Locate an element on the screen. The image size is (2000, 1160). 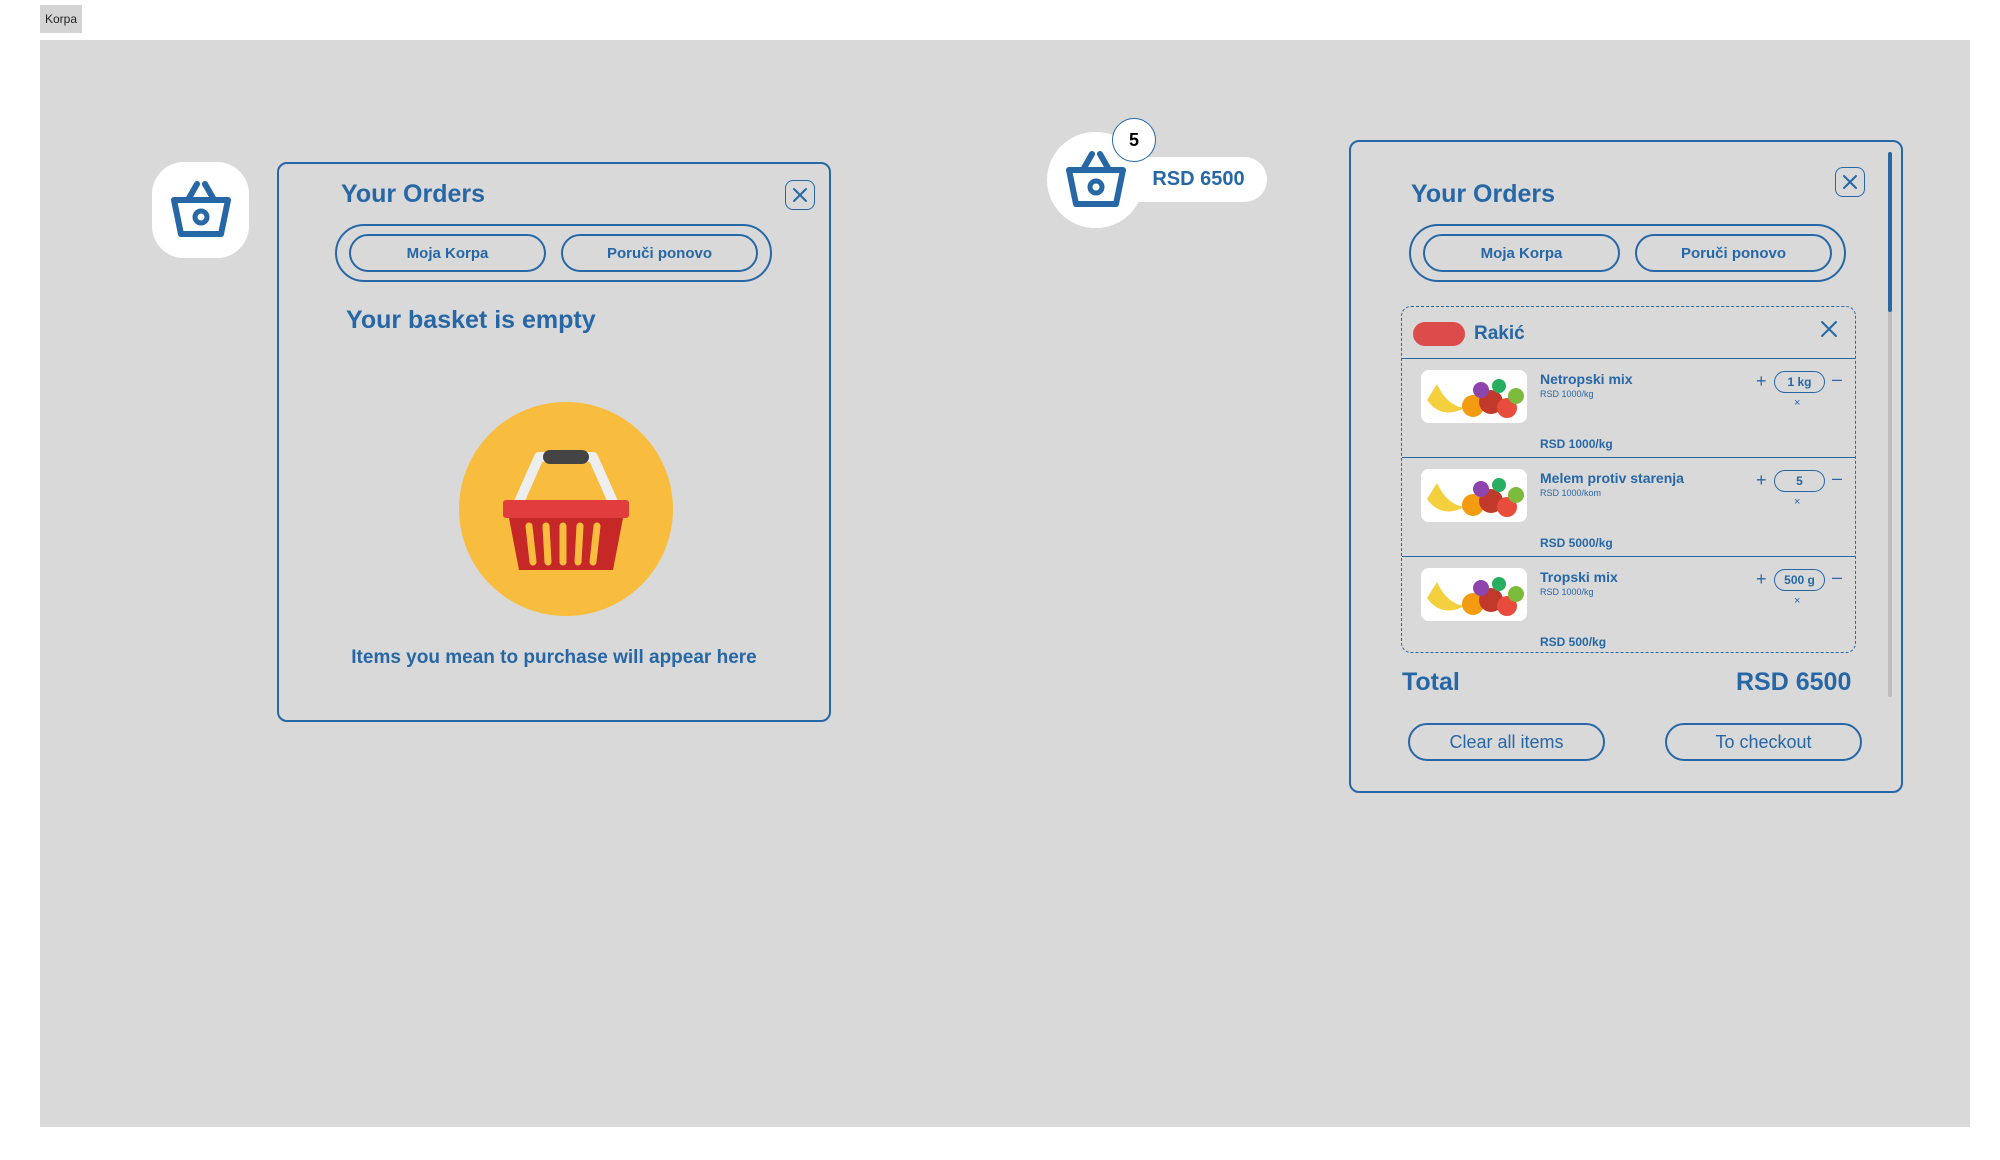
scrollbar-thumb is located at coordinates (1890, 232).